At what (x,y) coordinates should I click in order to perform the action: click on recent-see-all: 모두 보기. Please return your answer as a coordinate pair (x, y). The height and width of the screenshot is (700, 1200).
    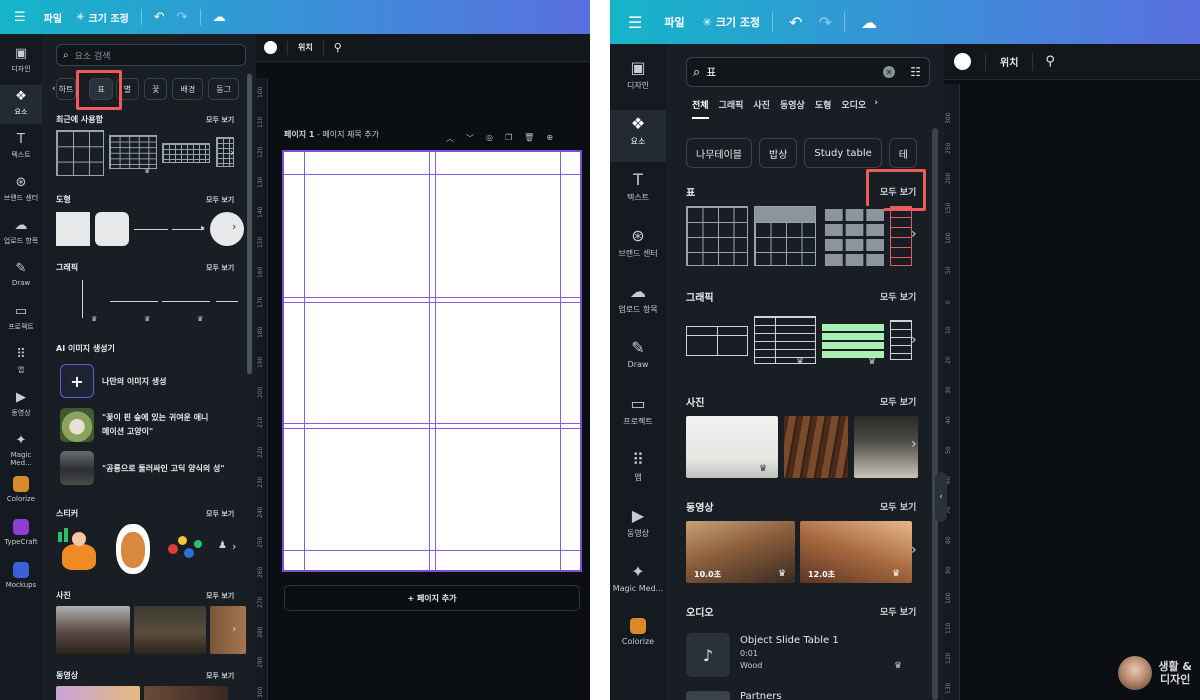
    Looking at the image, I should click on (220, 120).